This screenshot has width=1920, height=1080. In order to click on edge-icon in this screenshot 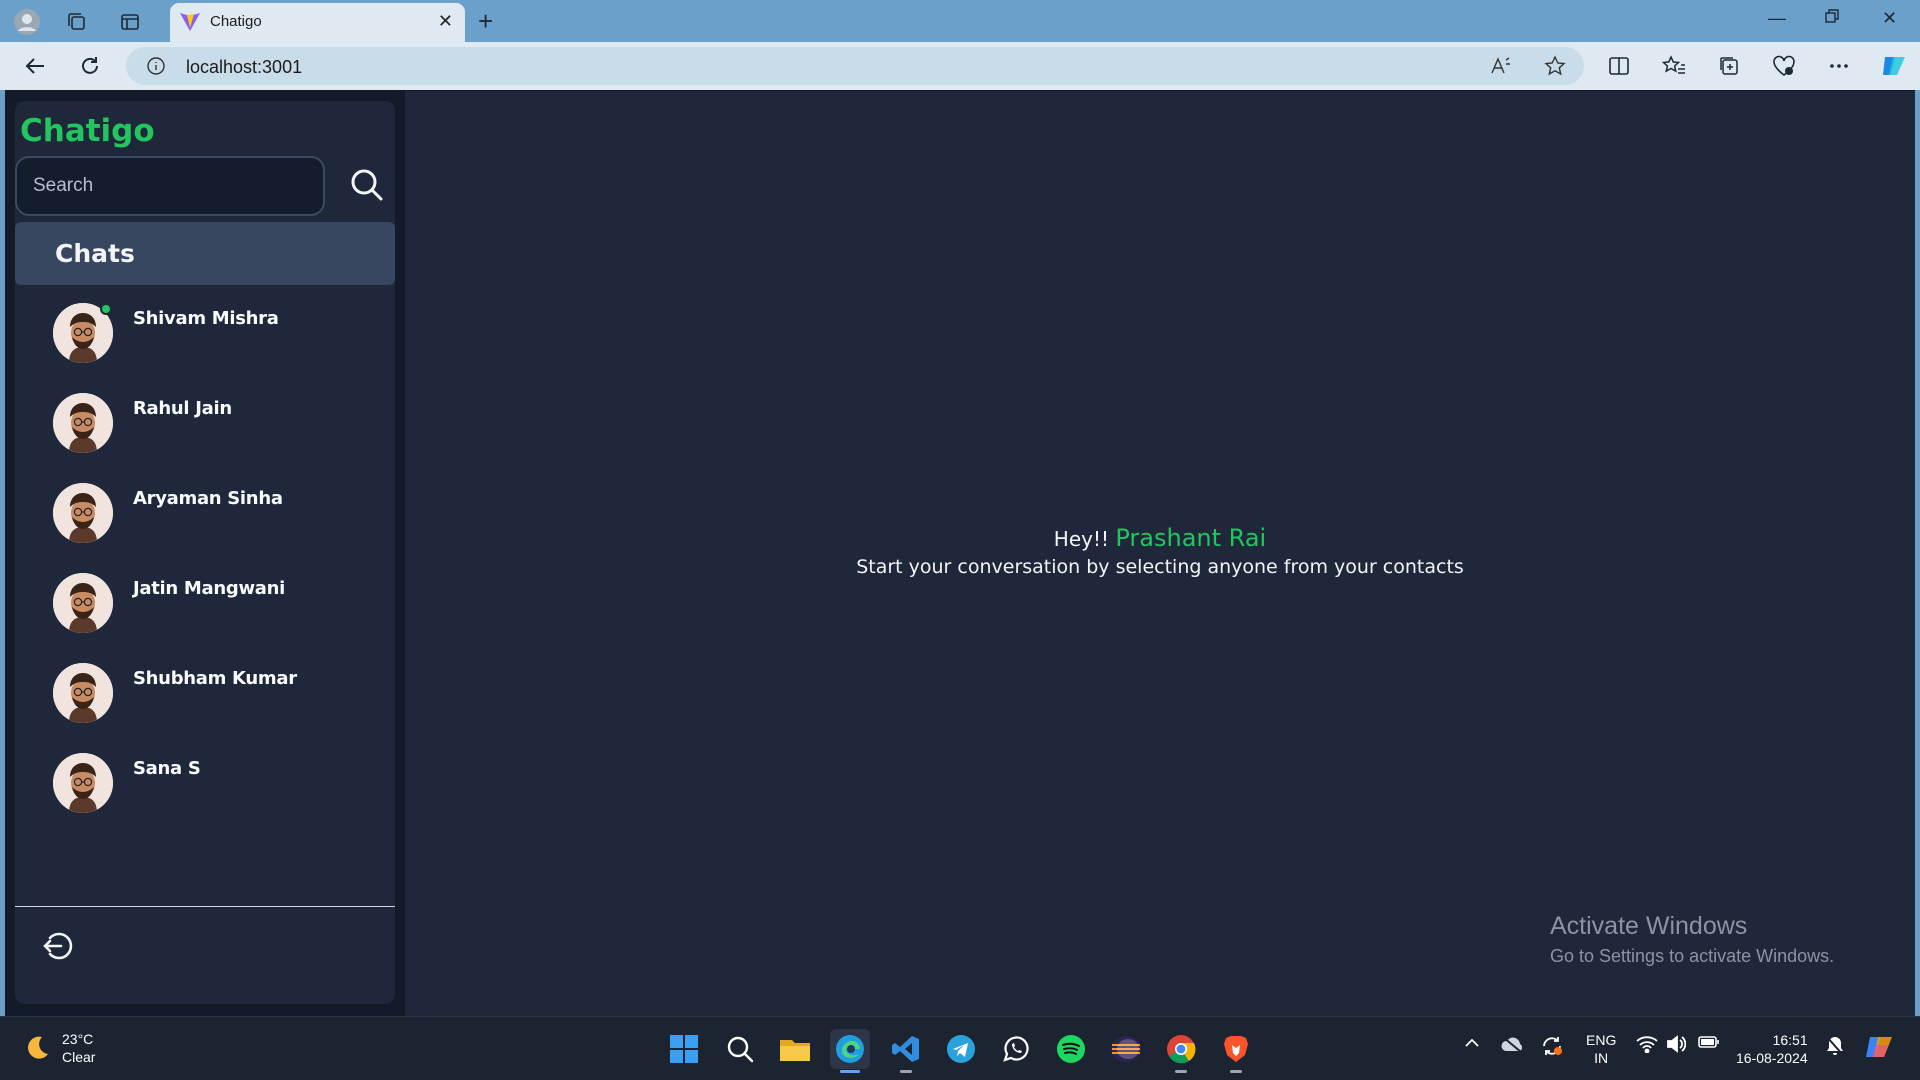, I will do `click(850, 1051)`.